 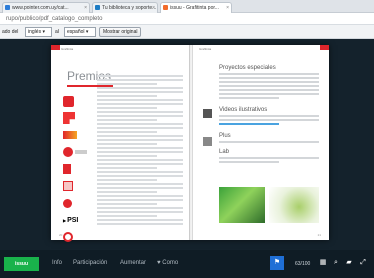 I want to click on show-original-button: Mostrar original, so click(x=120, y=32).